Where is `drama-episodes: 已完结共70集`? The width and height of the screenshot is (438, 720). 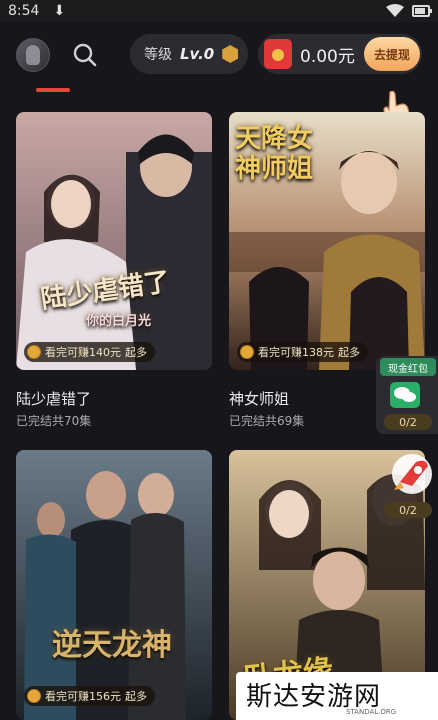
drama-episodes: 已完结共70集 is located at coordinates (54, 421).